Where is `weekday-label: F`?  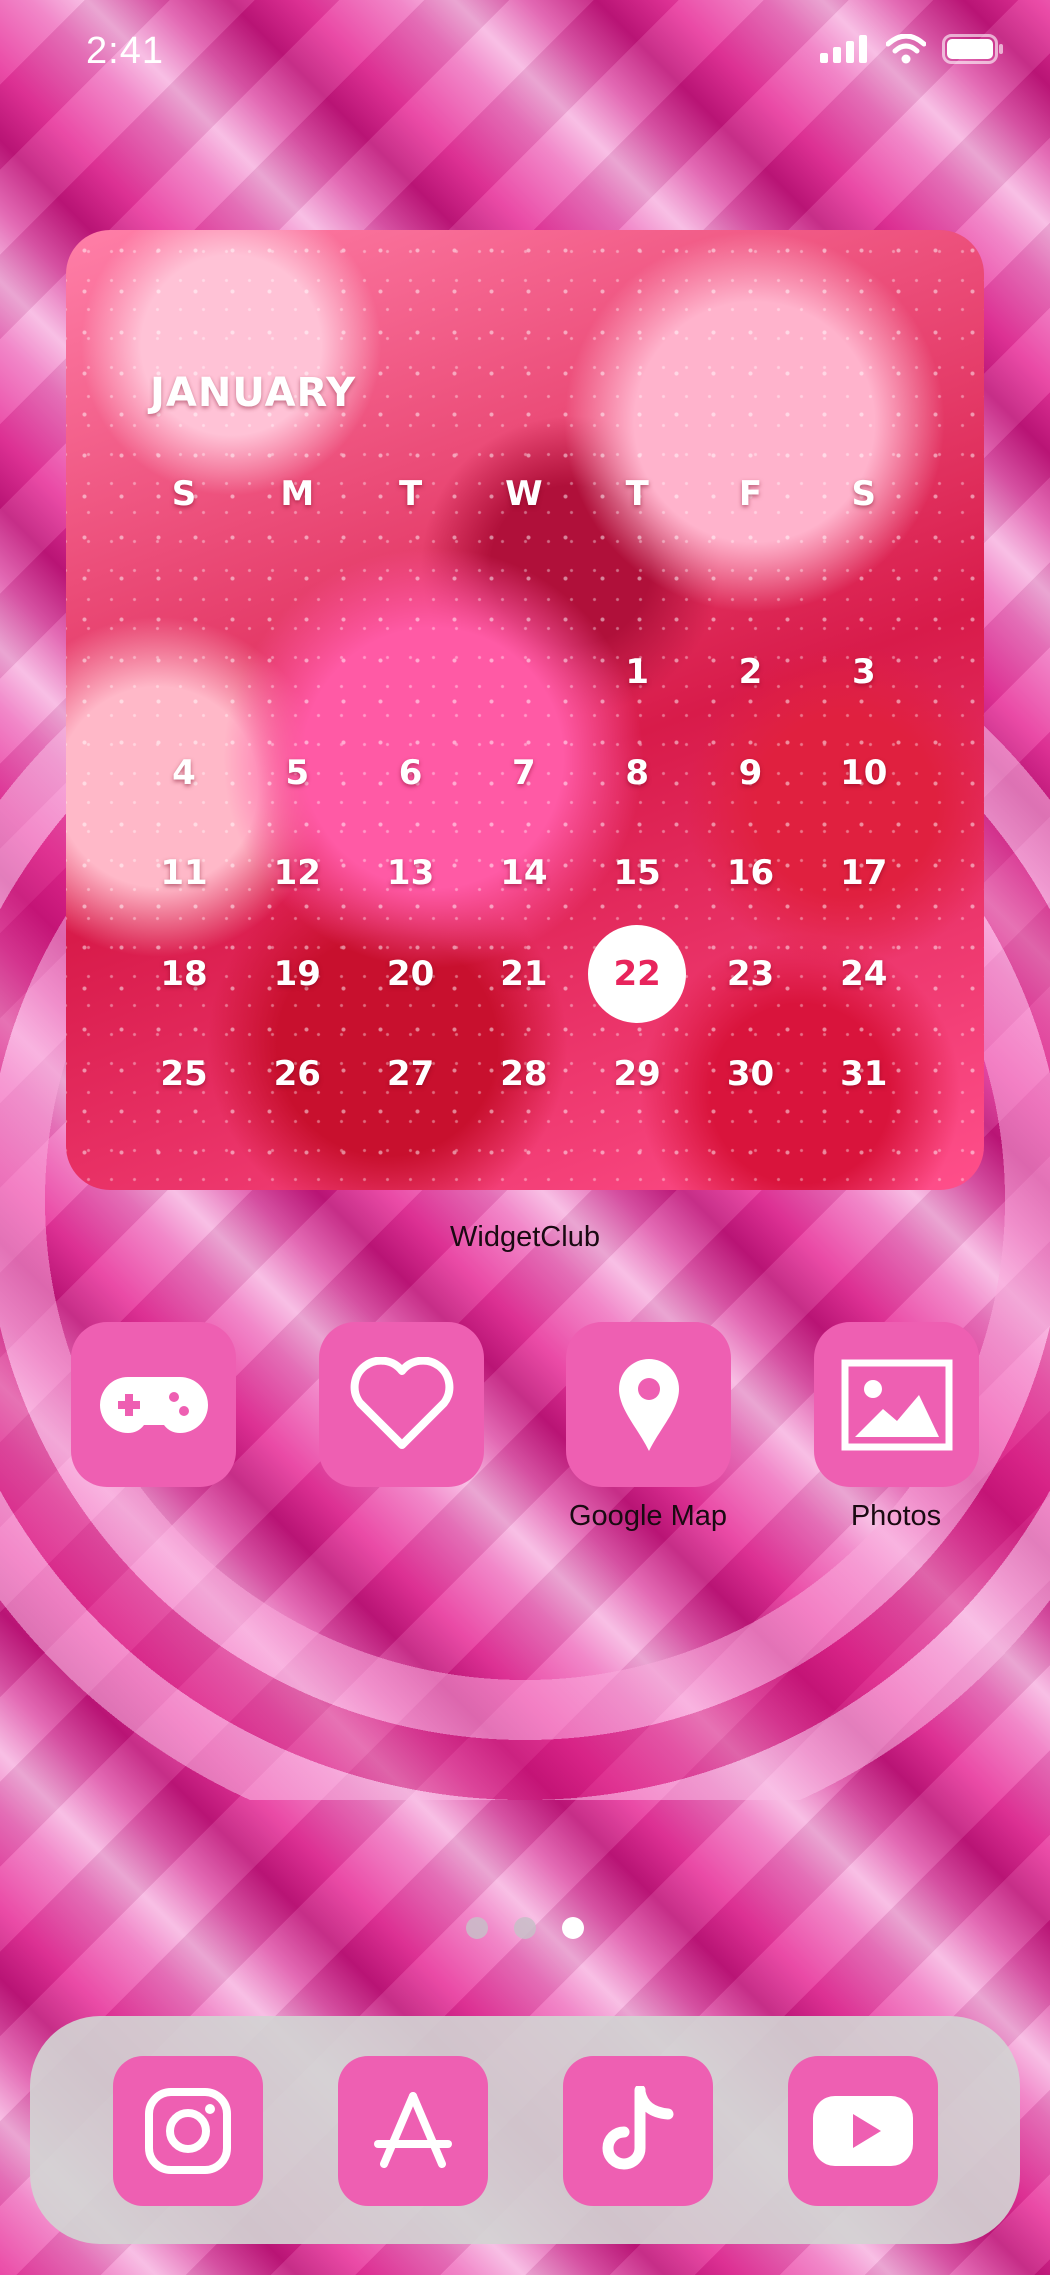 weekday-label: F is located at coordinates (750, 494).